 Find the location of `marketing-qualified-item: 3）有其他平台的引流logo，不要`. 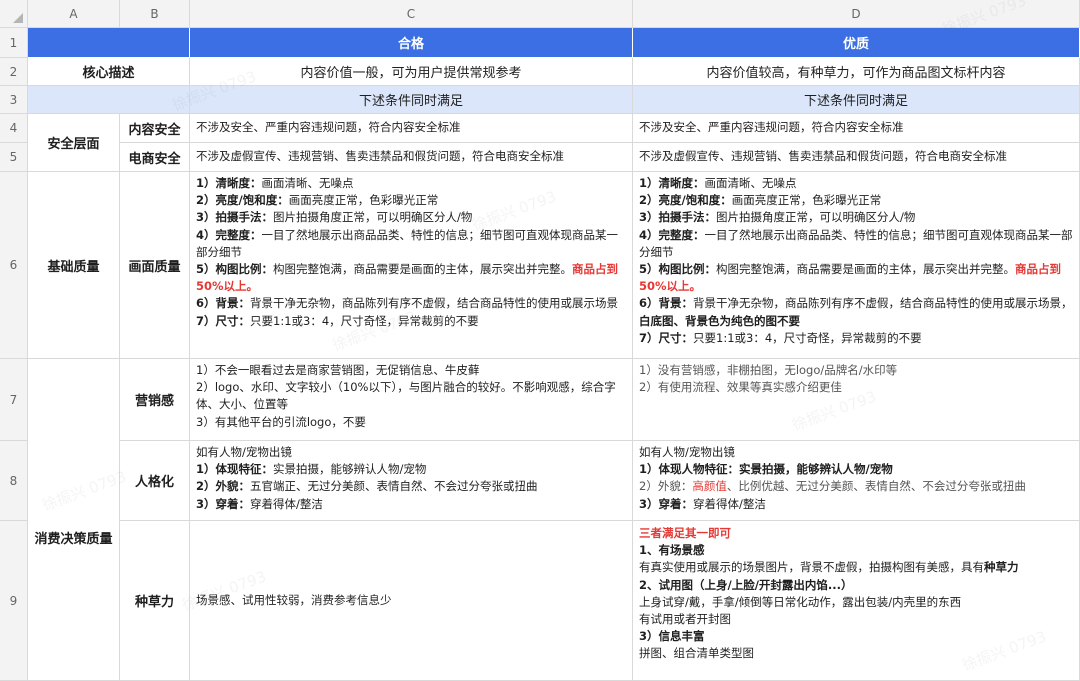

marketing-qualified-item: 3）有其他平台的引流logo，不要 is located at coordinates (281, 421).